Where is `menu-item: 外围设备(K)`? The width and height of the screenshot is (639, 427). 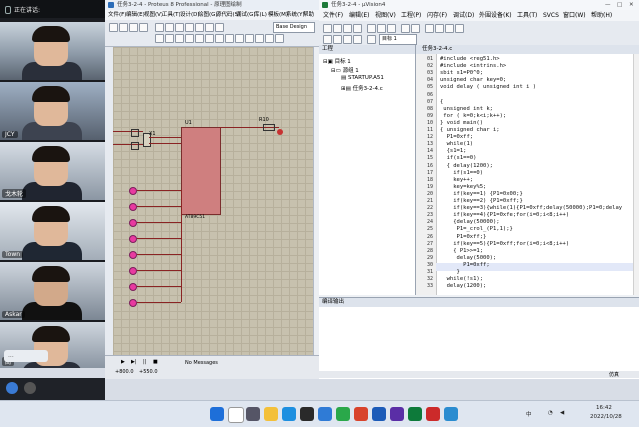 menu-item: 外围设备(K) is located at coordinates (495, 15).